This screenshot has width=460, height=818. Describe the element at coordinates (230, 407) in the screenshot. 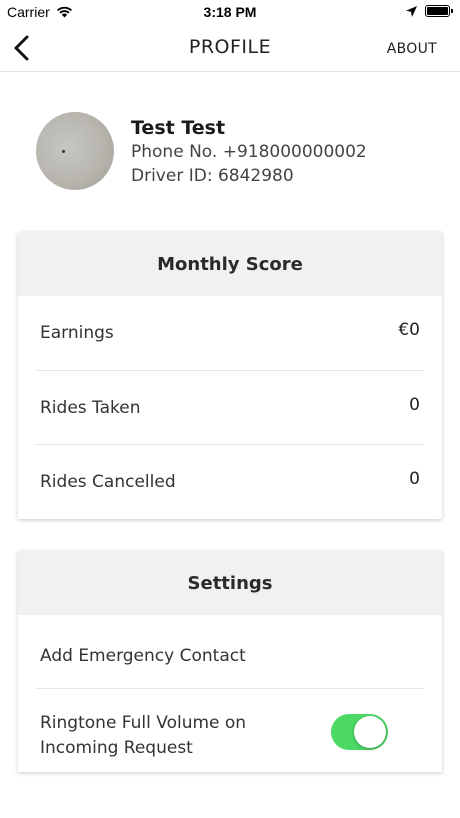

I see `rides-taken-row: Rides Taken 0` at that location.